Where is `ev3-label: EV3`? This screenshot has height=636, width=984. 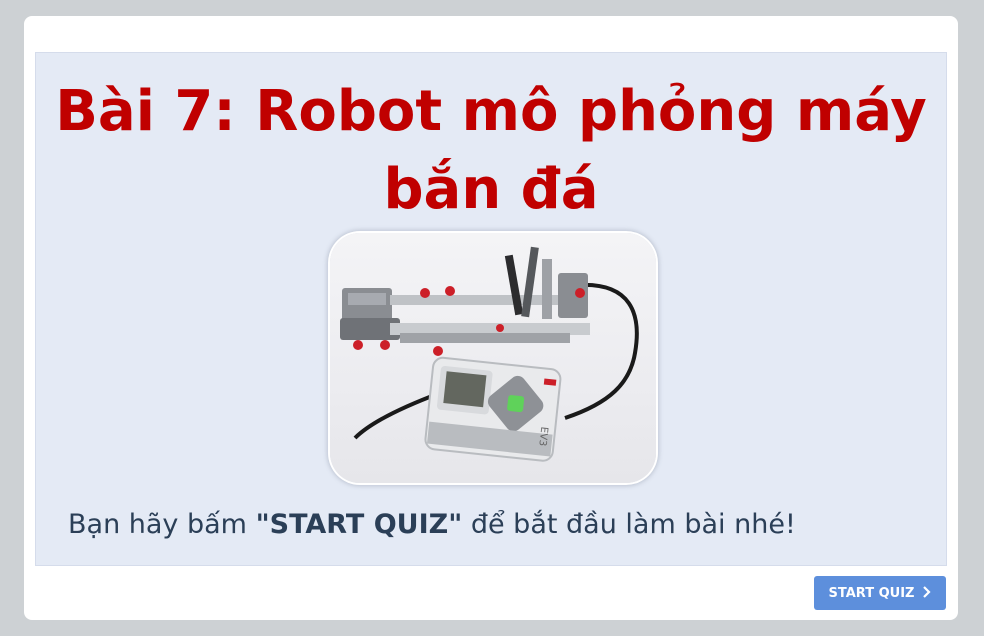 ev3-label: EV3 is located at coordinates (542, 436).